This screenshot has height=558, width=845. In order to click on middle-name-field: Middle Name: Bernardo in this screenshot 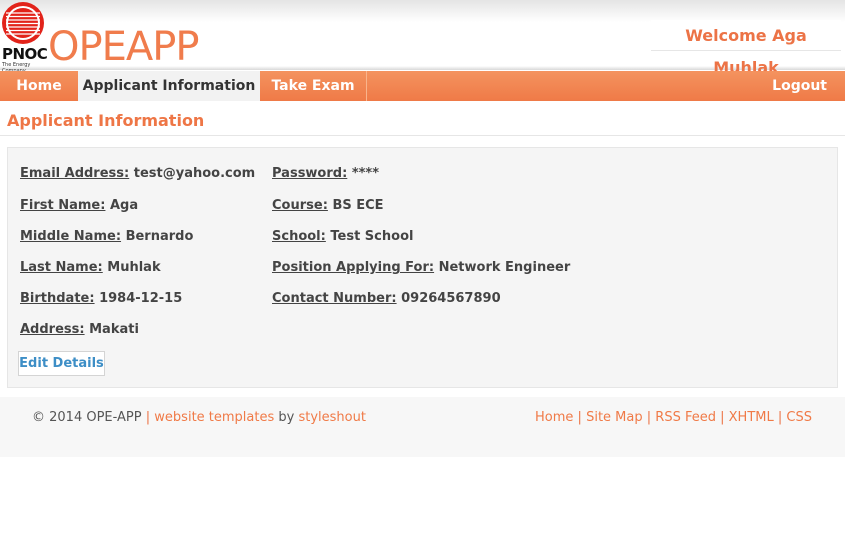, I will do `click(106, 236)`.